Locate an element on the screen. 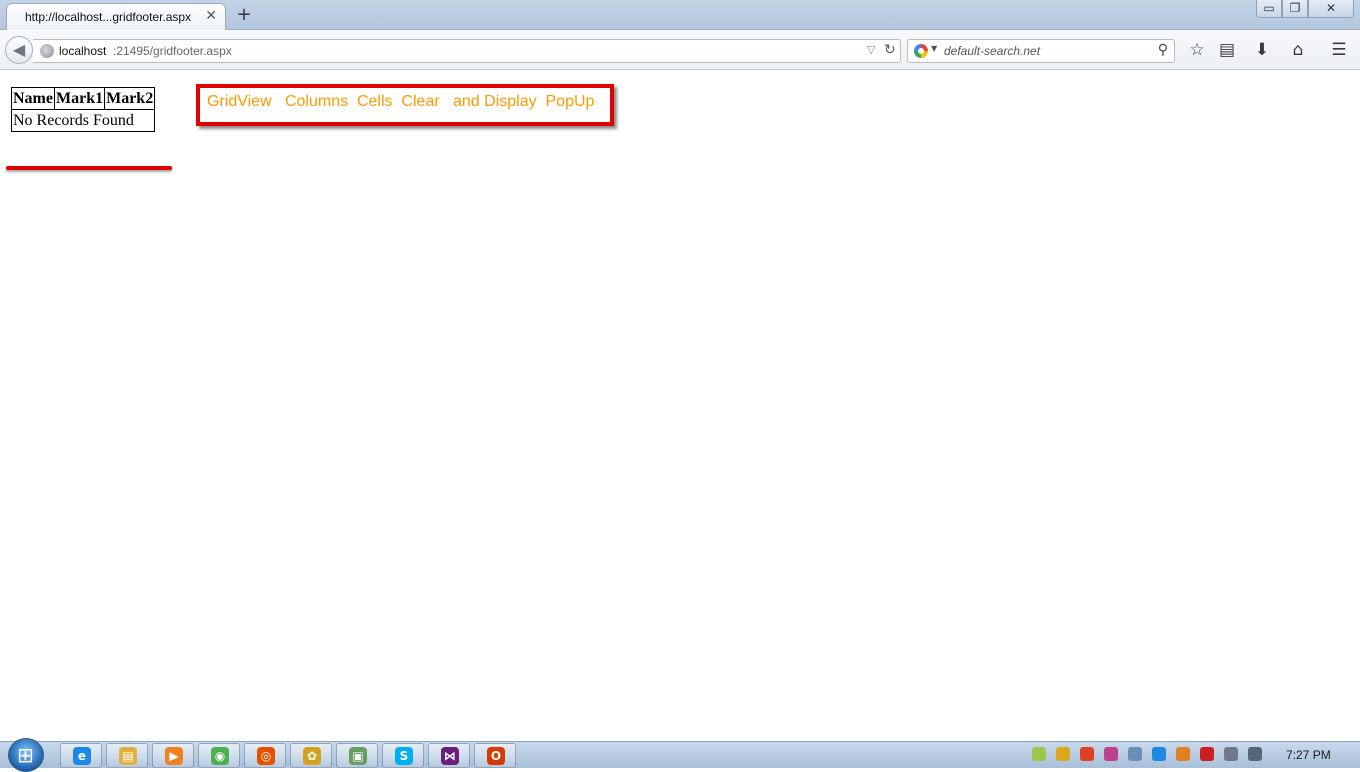 This screenshot has width=1360, height=772. office-icon: O is located at coordinates (496, 756).